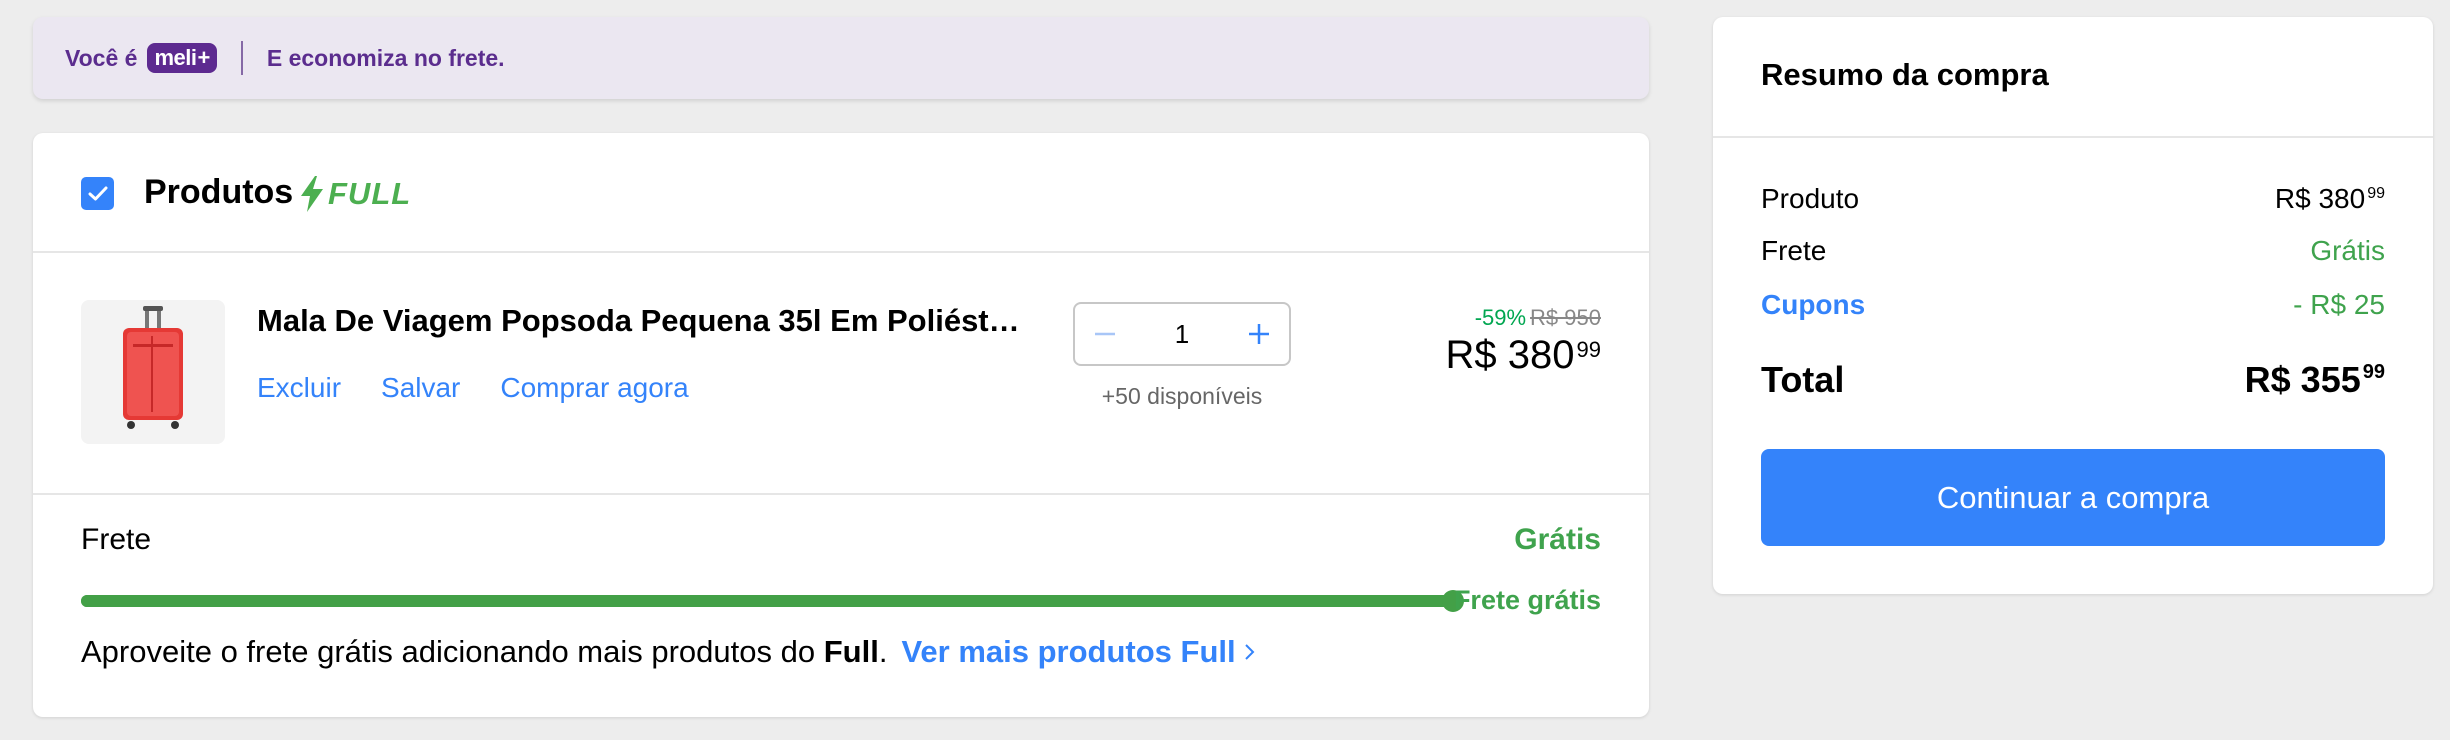 This screenshot has width=2450, height=740. I want to click on banner-prefix: Você é, so click(101, 57).